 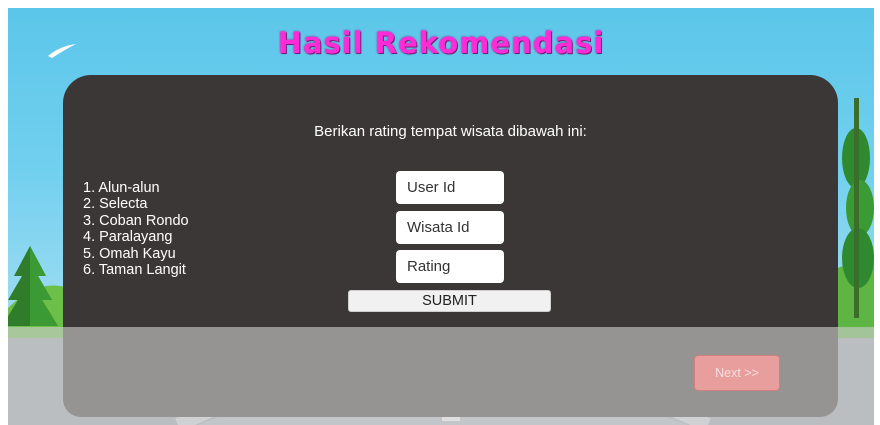 What do you see at coordinates (129, 253) in the screenshot?
I see `place-item: 5. Omah Kayu` at bounding box center [129, 253].